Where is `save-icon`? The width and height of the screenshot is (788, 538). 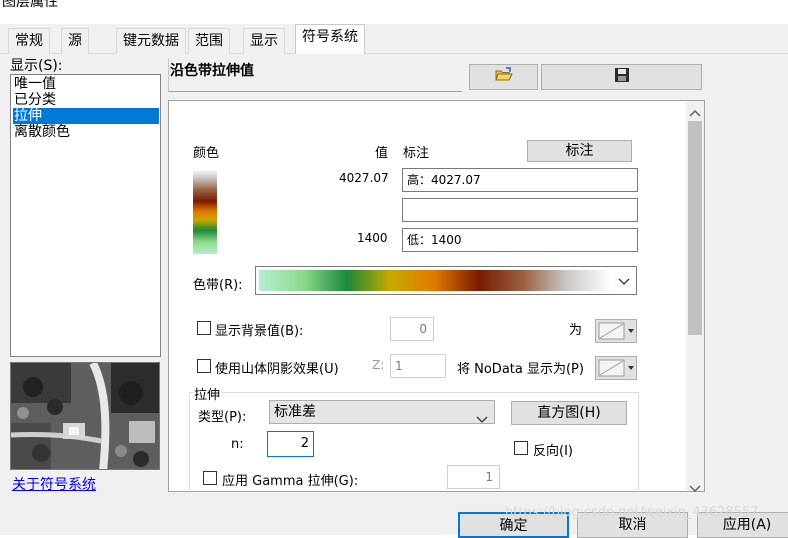
save-icon is located at coordinates (622, 77).